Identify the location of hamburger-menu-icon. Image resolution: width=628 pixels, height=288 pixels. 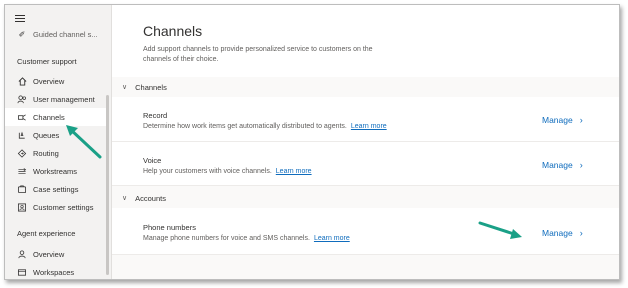
(20, 19).